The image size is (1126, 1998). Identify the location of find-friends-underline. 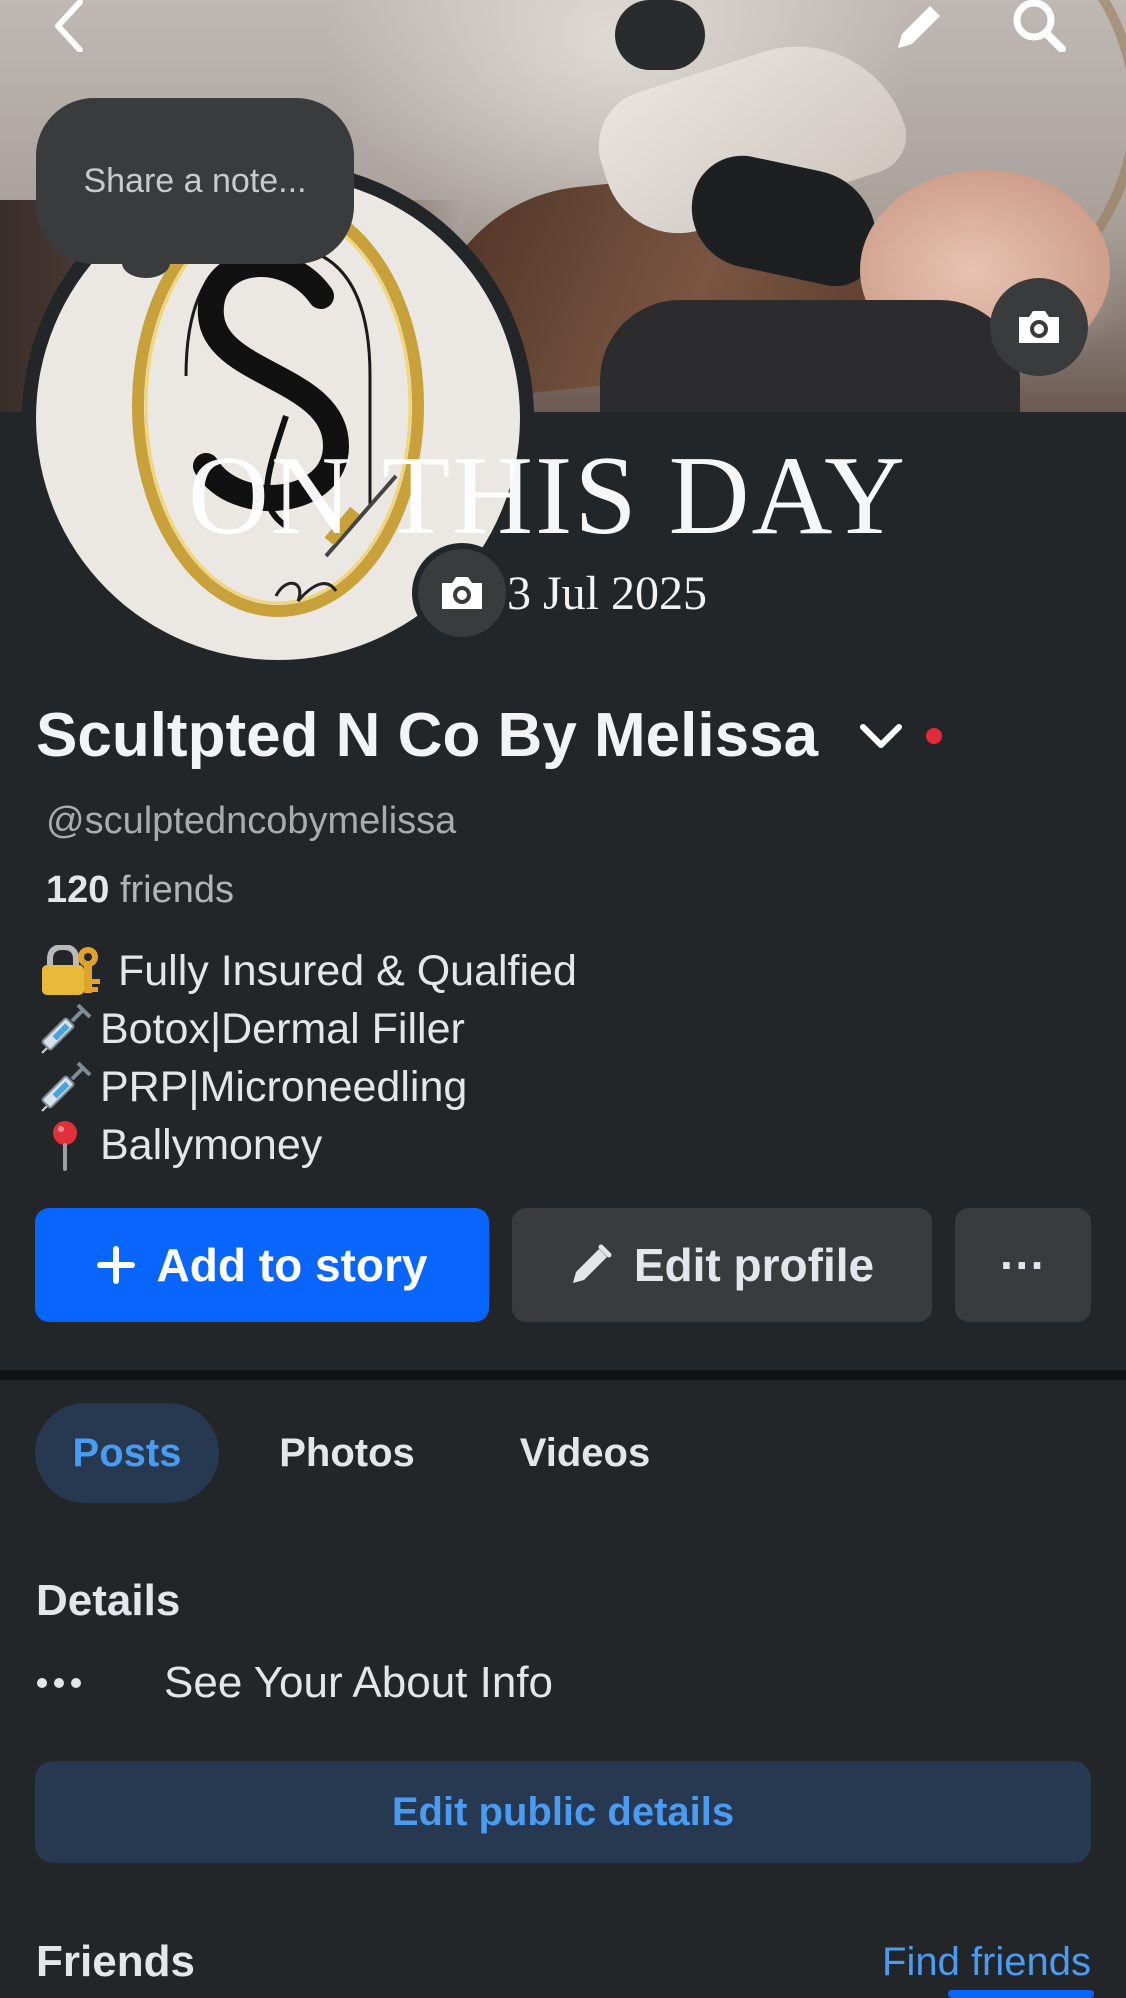
(1021, 1994).